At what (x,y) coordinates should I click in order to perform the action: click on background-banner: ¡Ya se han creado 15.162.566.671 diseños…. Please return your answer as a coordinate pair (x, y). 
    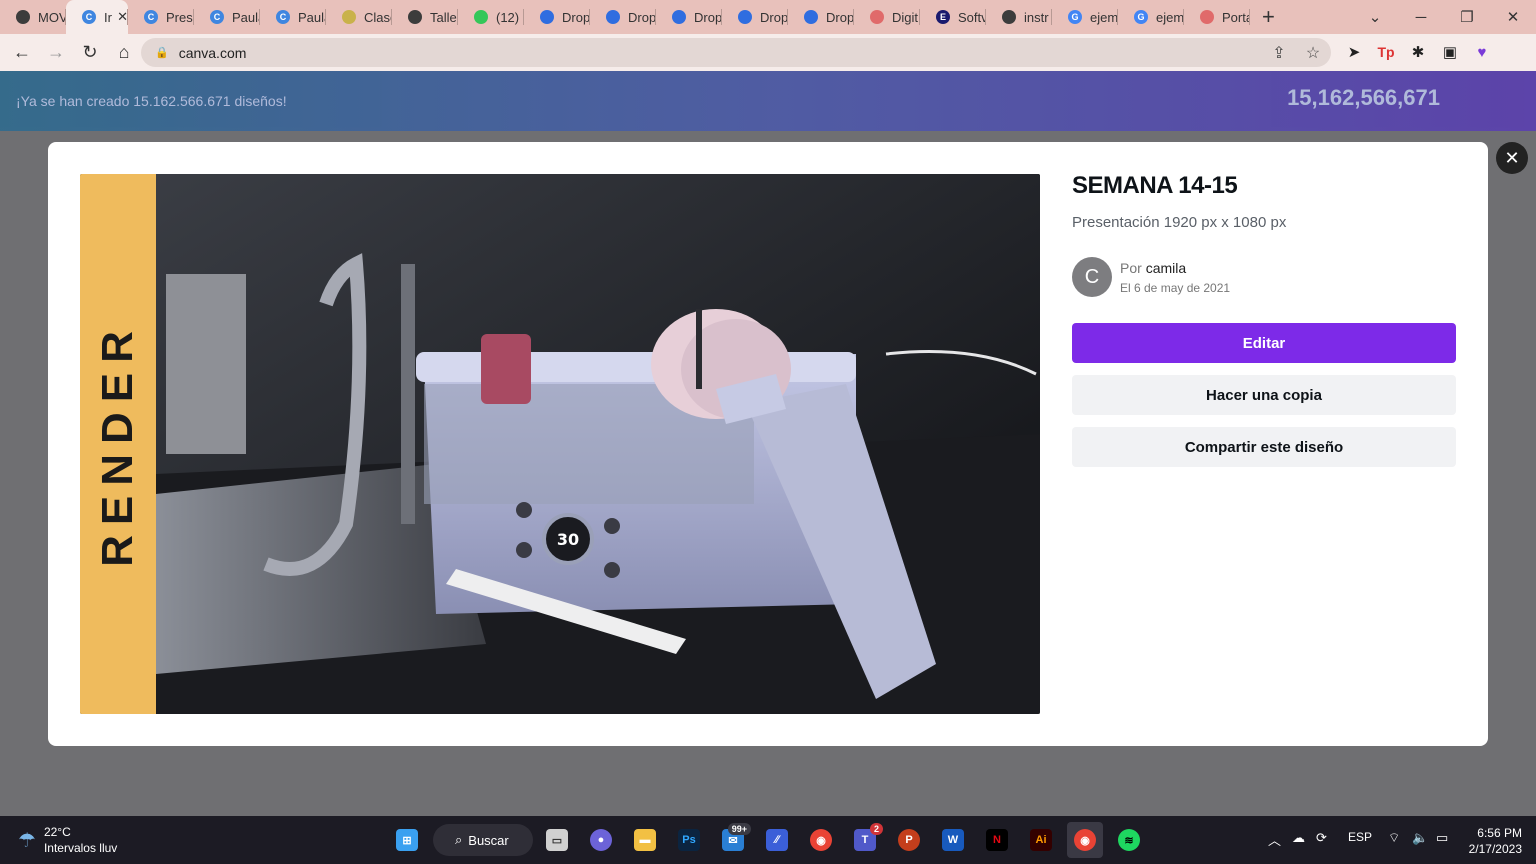
    Looking at the image, I should click on (768, 101).